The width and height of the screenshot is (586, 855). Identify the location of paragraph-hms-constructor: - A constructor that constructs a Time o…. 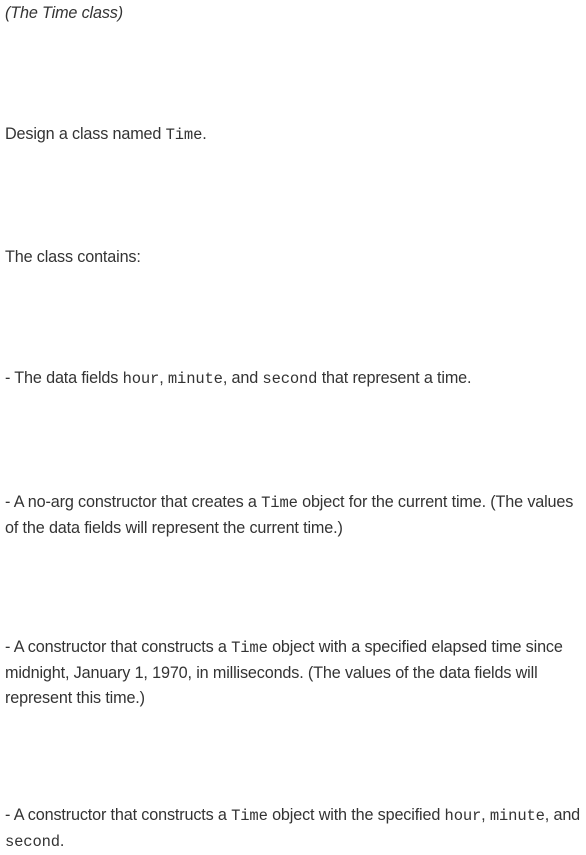
(293, 829).